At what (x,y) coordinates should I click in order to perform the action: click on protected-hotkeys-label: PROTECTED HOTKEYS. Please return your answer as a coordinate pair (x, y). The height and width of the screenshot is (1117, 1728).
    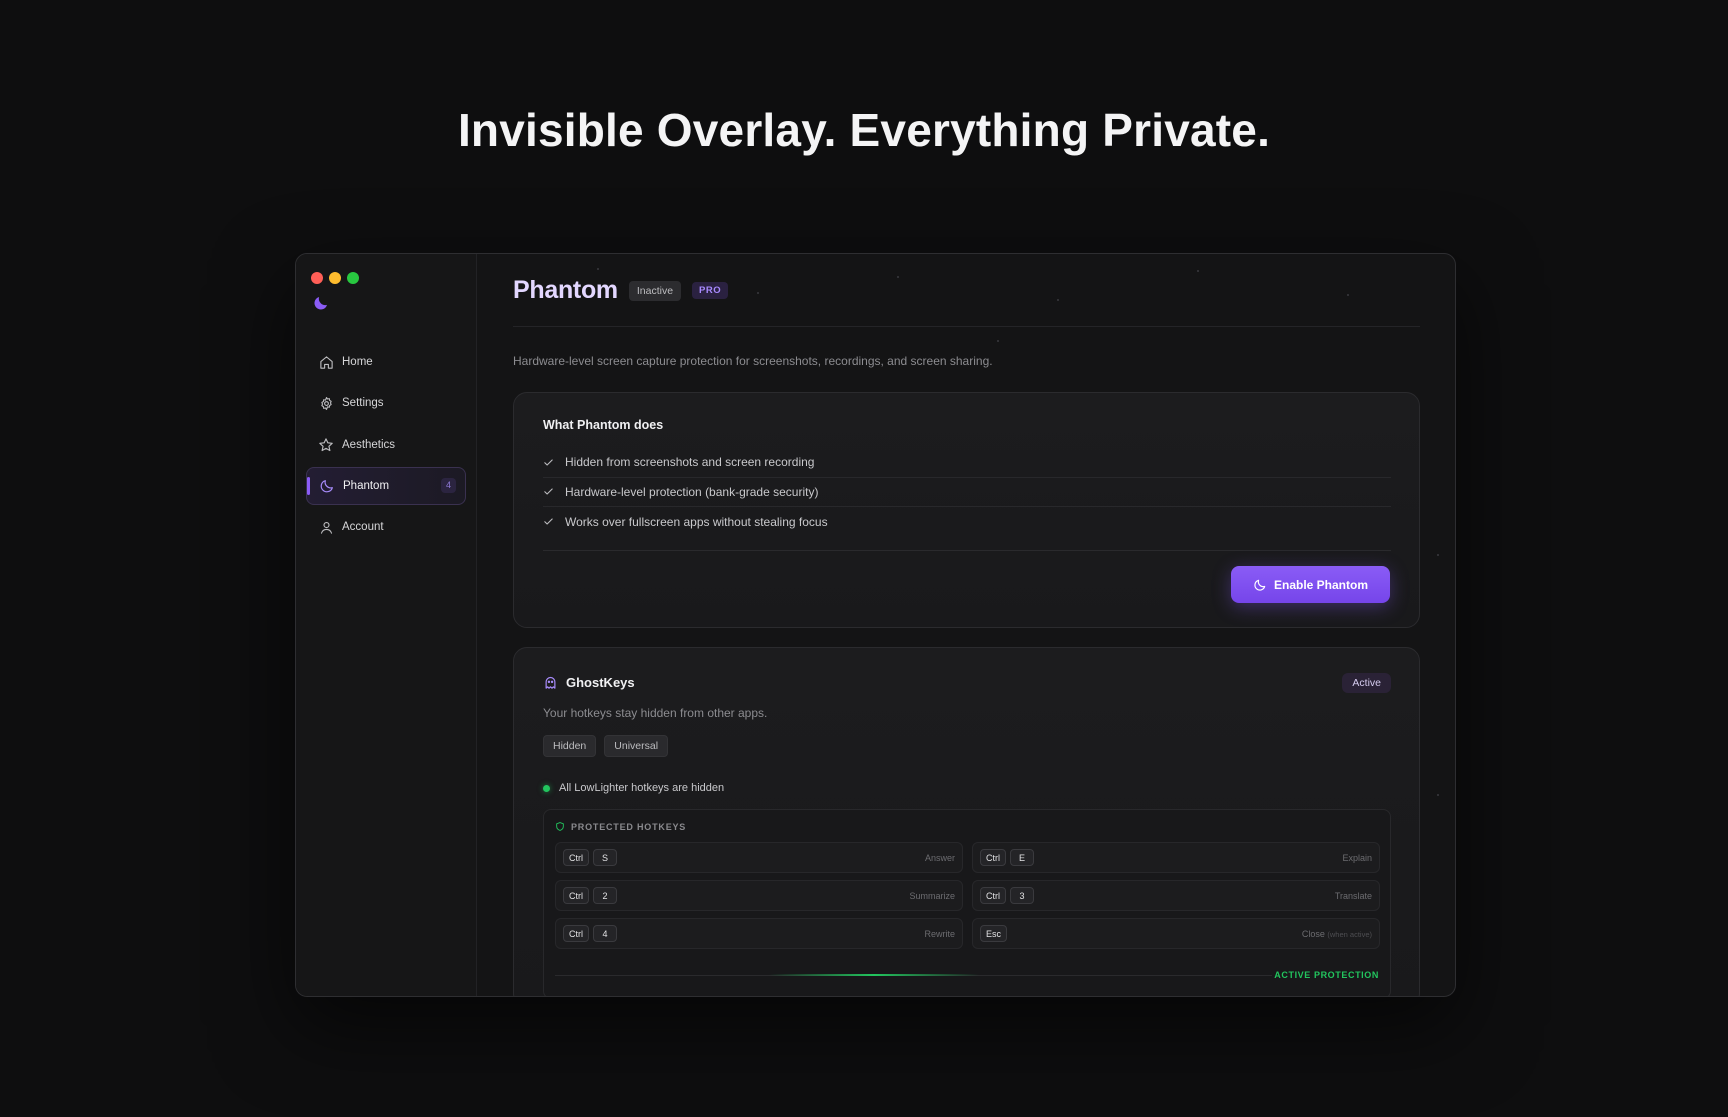
    Looking at the image, I should click on (629, 826).